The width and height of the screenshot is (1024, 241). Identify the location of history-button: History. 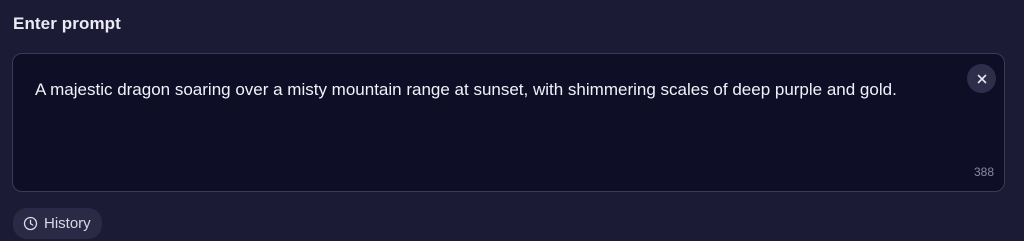
(57, 223).